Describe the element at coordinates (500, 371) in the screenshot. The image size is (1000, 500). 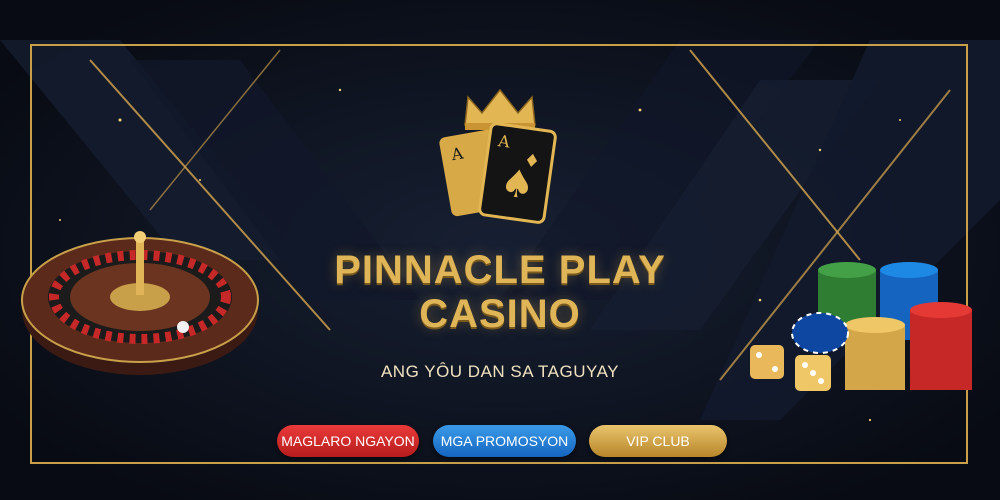
I see `tagline: ANG YÔU DAN SA TAGUYAY` at that location.